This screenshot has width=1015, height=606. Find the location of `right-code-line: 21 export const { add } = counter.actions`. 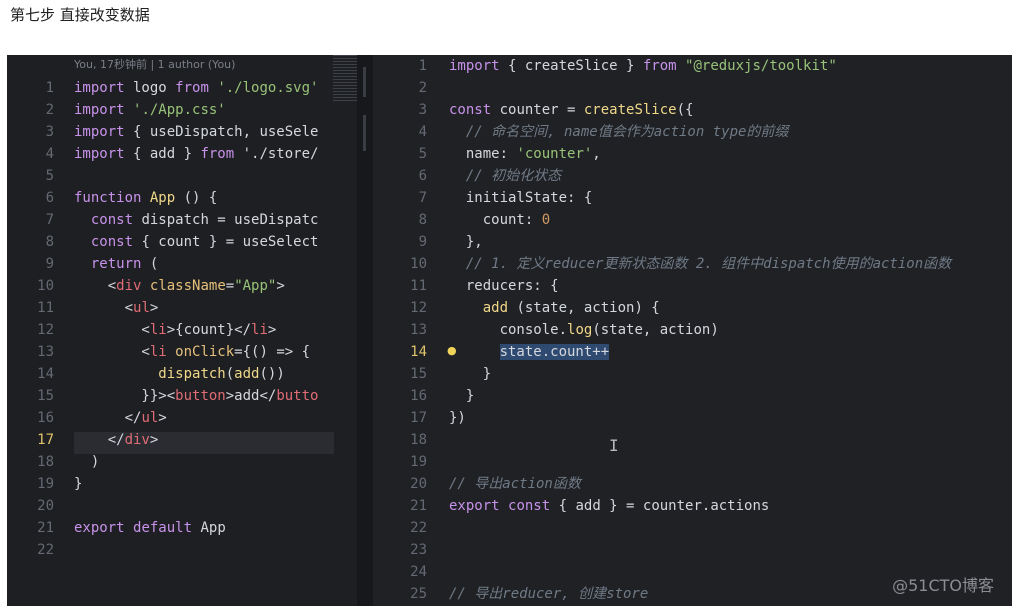

right-code-line: 21 export const { add } = counter.actions is located at coordinates (571, 506).